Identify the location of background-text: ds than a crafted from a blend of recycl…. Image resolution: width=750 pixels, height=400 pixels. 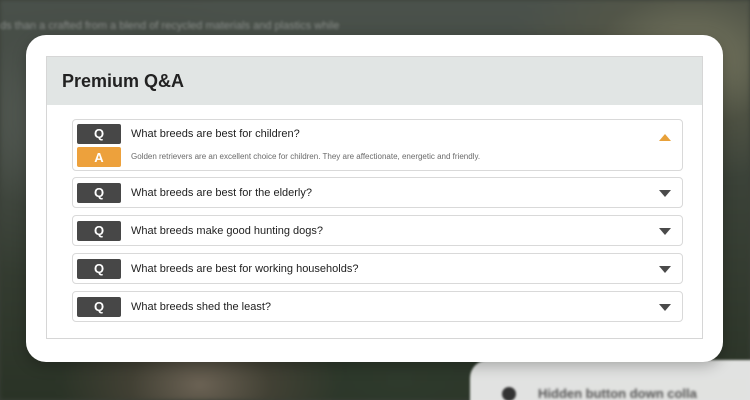
(170, 26).